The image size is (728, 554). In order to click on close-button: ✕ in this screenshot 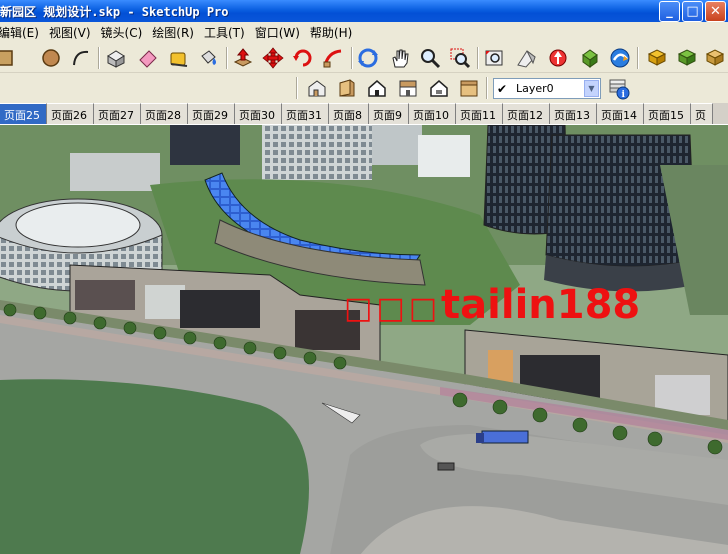, I will do `click(715, 11)`.